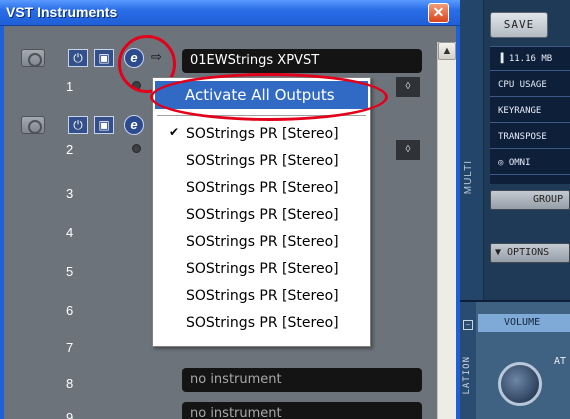 The height and width of the screenshot is (419, 570). What do you see at coordinates (530, 59) in the screenshot?
I see `memory-readout: ▐ 11.16 MB` at bounding box center [530, 59].